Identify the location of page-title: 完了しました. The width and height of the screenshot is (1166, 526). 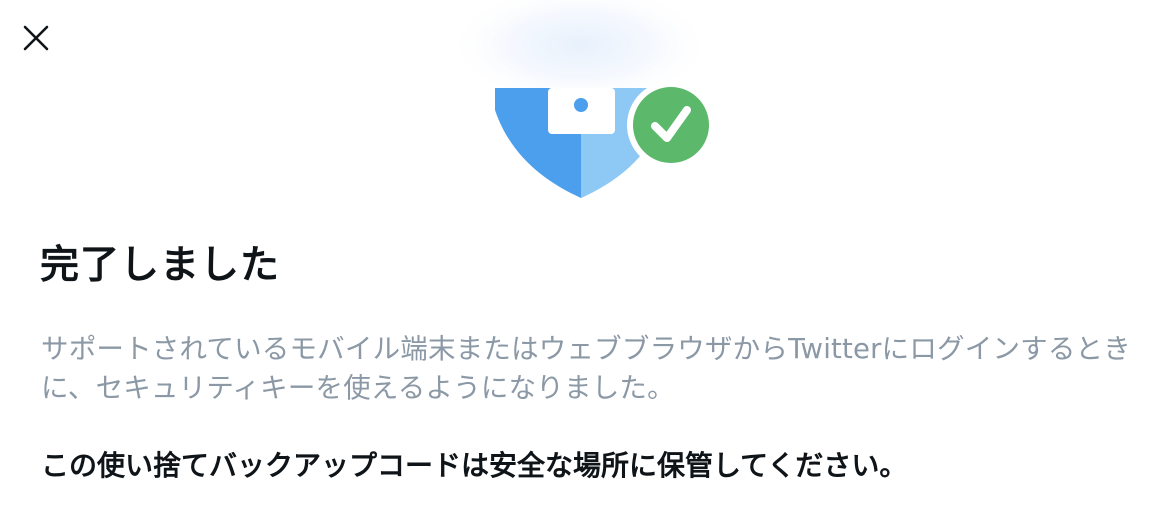
(160, 265).